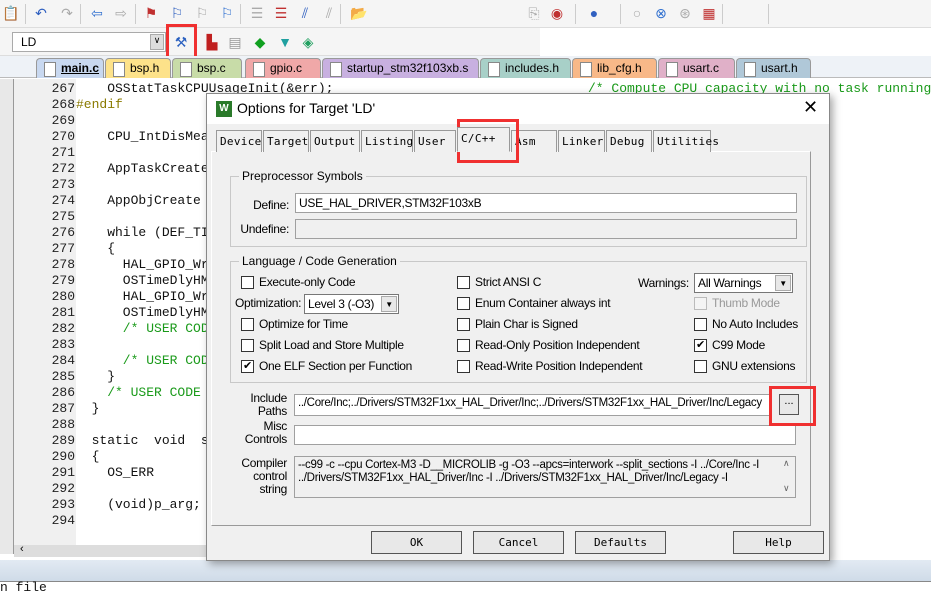 The image size is (931, 595). I want to click on dialog-tab-asm: Asm, so click(534, 141).